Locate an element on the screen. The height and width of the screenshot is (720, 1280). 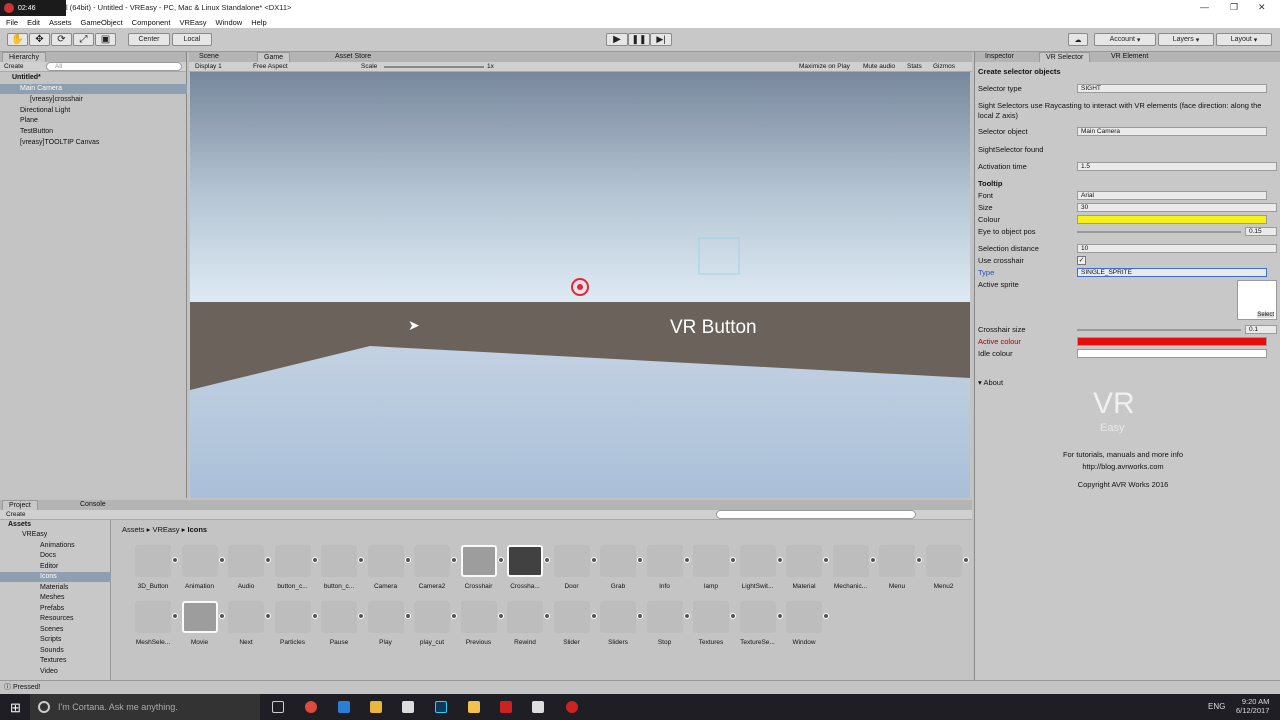
scale-slider is located at coordinates (434, 67).